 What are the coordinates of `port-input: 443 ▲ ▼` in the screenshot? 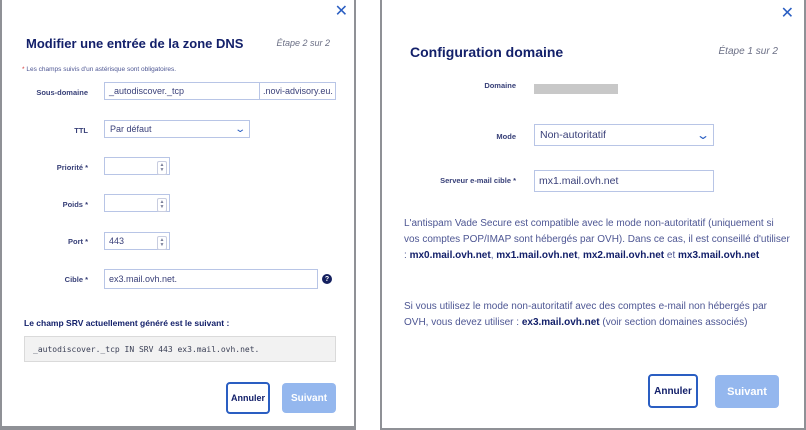 It's located at (137, 241).